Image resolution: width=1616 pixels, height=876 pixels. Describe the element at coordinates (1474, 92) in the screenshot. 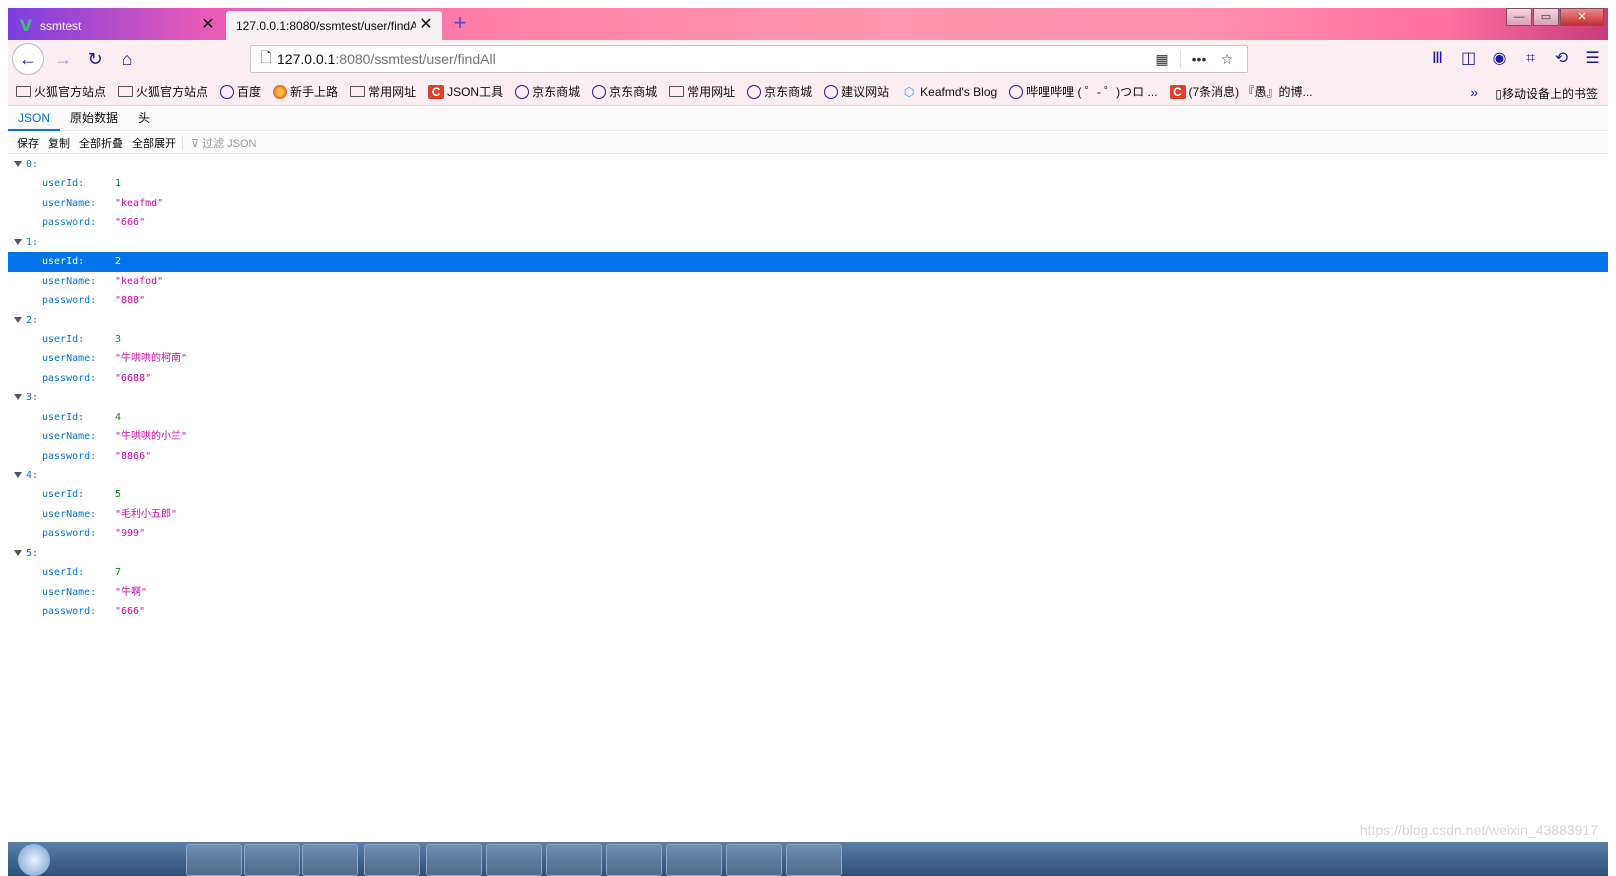

I see `chevron-double-right-icon: »` at that location.